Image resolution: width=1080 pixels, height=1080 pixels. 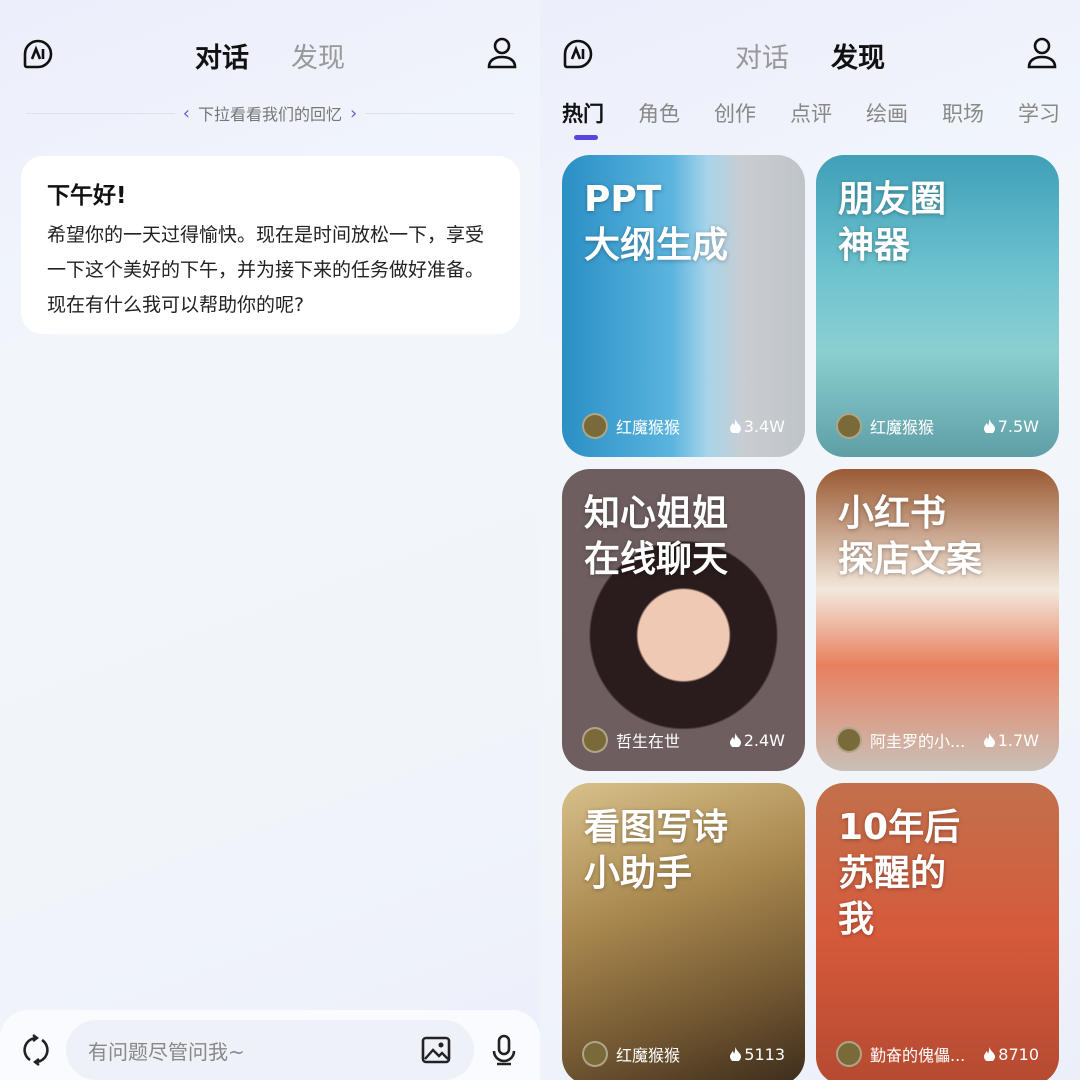 What do you see at coordinates (659, 113) in the screenshot?
I see `category-role: 角色` at bounding box center [659, 113].